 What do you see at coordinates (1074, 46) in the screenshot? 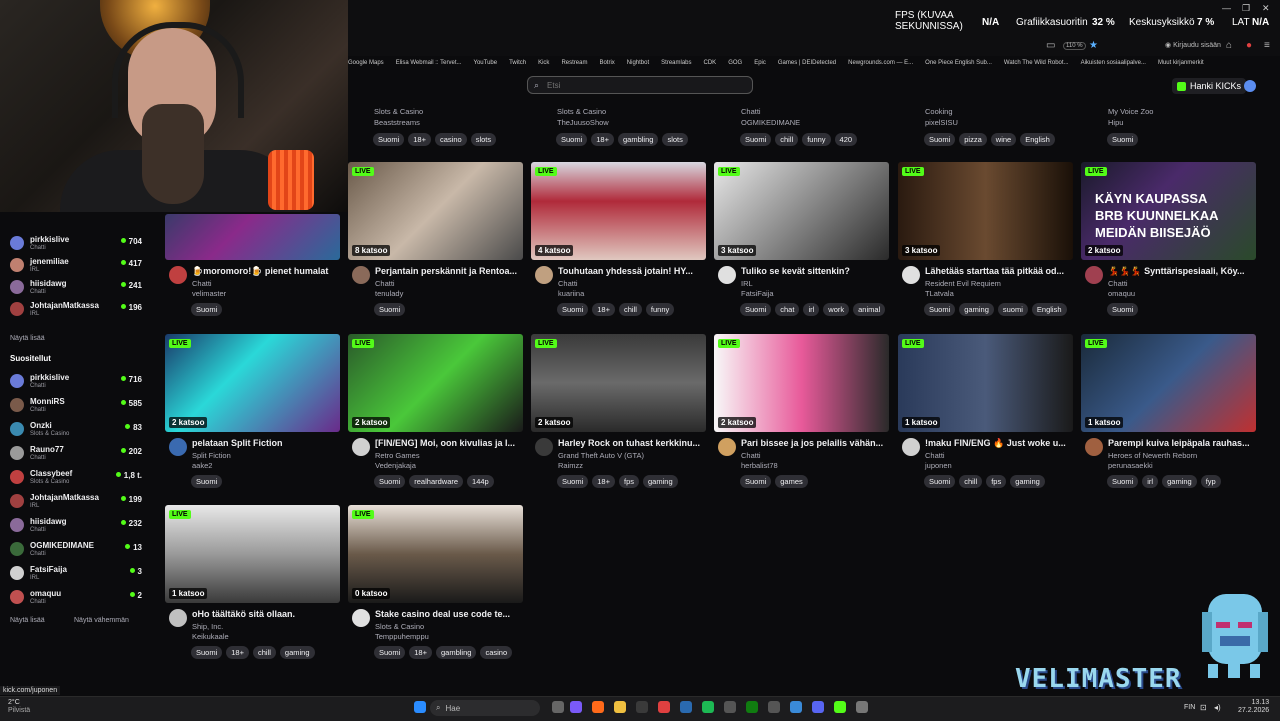
I see `zoom-level: 110 %` at bounding box center [1074, 46].